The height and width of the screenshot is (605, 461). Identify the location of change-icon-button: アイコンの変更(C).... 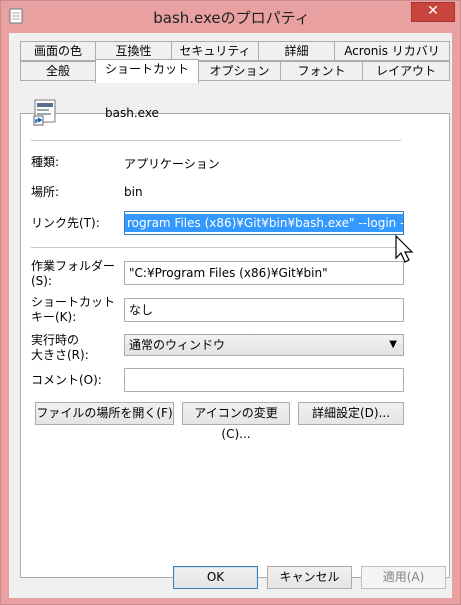
(236, 421).